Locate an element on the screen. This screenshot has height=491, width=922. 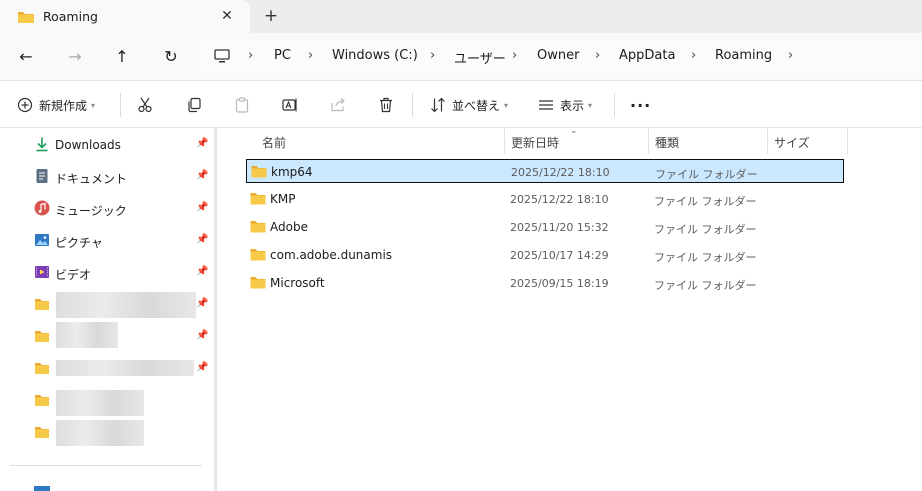
share-icon is located at coordinates (338, 105).